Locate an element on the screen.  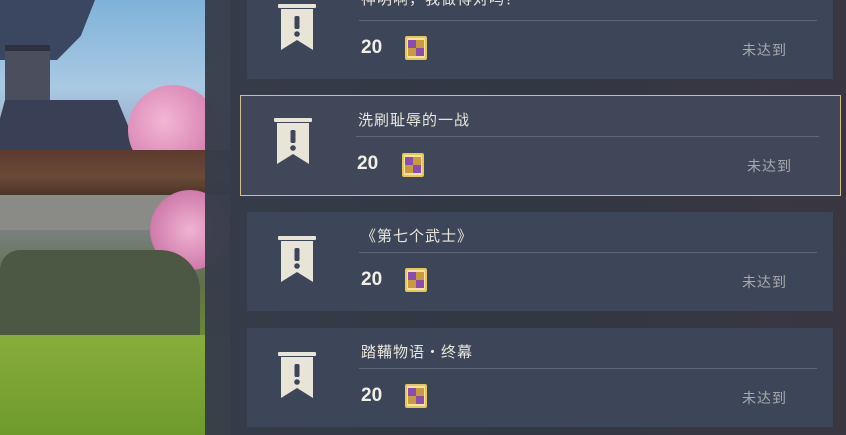
achievement-title: 神明啊，我做得对吗？ is located at coordinates (441, 4).